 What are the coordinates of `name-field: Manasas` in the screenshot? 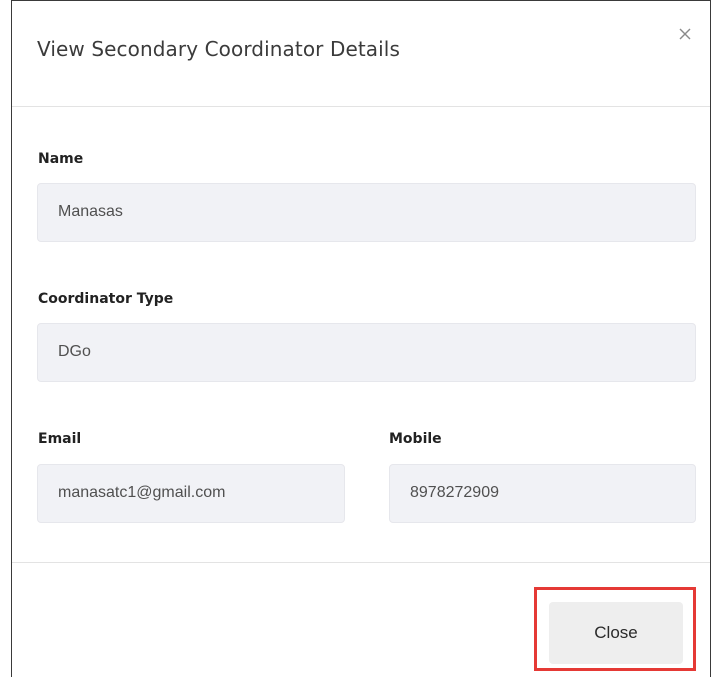 It's located at (366, 212).